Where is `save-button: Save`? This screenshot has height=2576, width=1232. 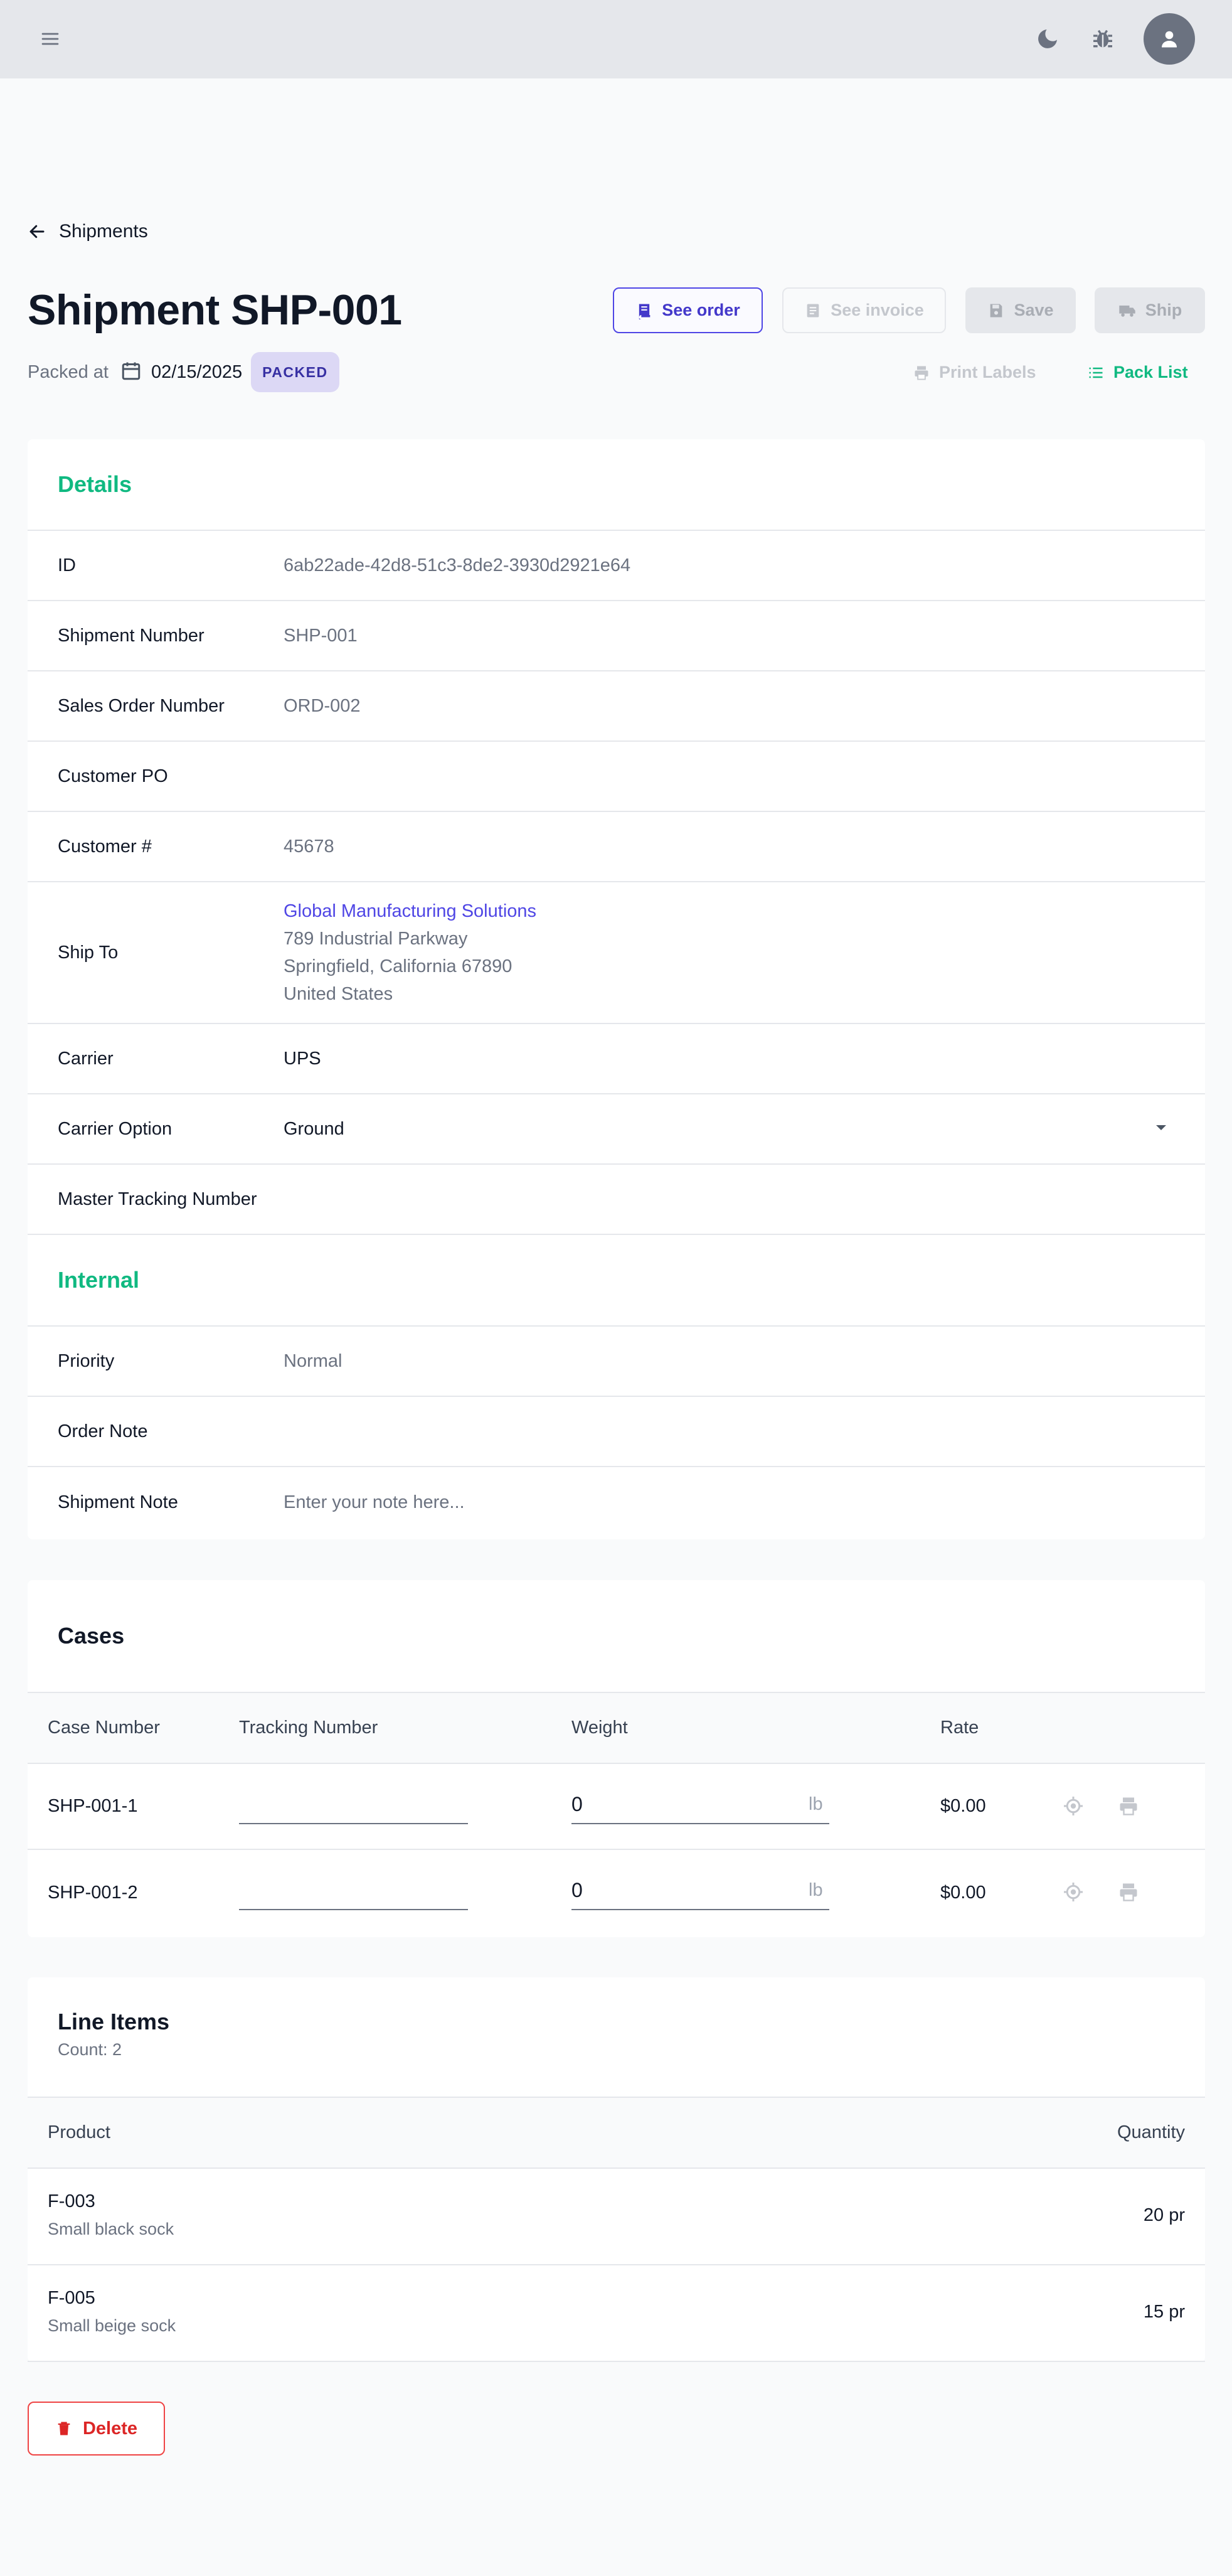
save-button: Save is located at coordinates (1020, 310).